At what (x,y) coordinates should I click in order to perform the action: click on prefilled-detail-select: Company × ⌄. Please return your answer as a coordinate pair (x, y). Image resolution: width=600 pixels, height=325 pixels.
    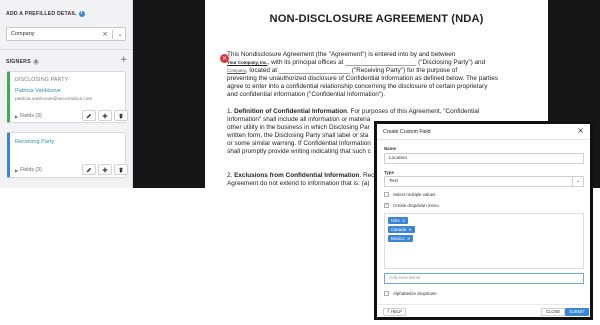
    Looking at the image, I should click on (66, 34).